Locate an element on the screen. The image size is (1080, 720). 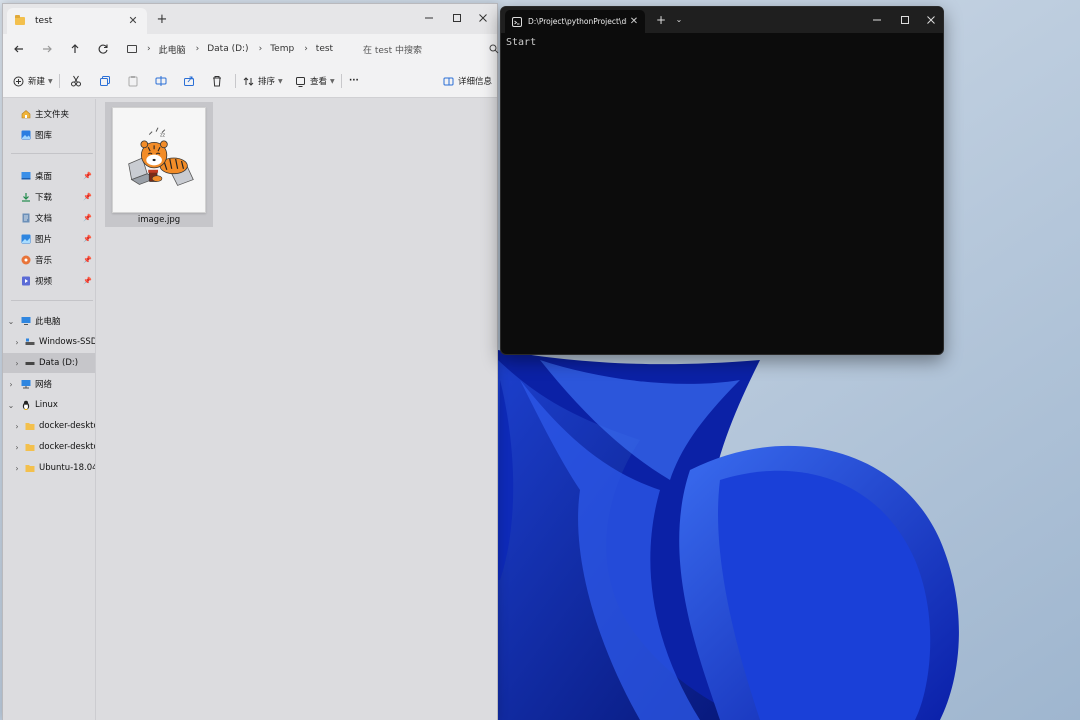
sidebar-item-windows-ssd: › Windows-SSD (C is located at coordinates (49, 342).